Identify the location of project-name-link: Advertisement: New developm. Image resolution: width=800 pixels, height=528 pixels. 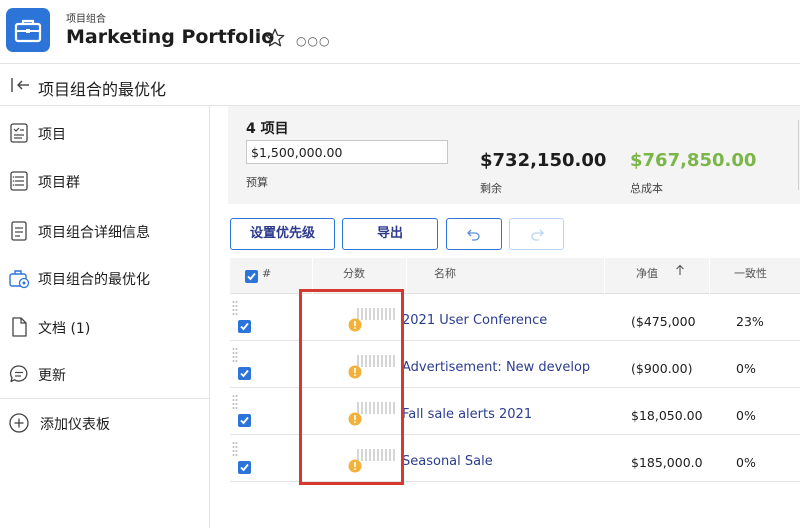
(496, 367).